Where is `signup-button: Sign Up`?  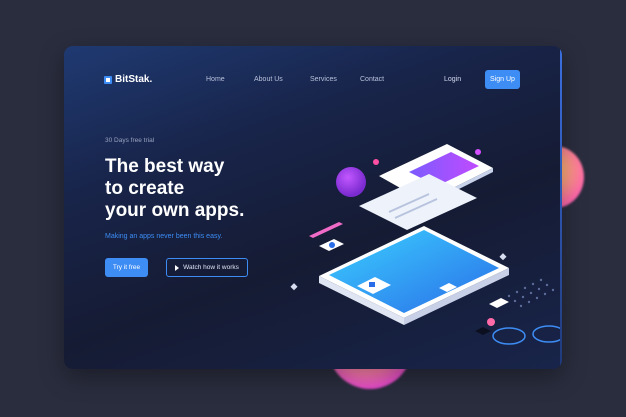 signup-button: Sign Up is located at coordinates (502, 79).